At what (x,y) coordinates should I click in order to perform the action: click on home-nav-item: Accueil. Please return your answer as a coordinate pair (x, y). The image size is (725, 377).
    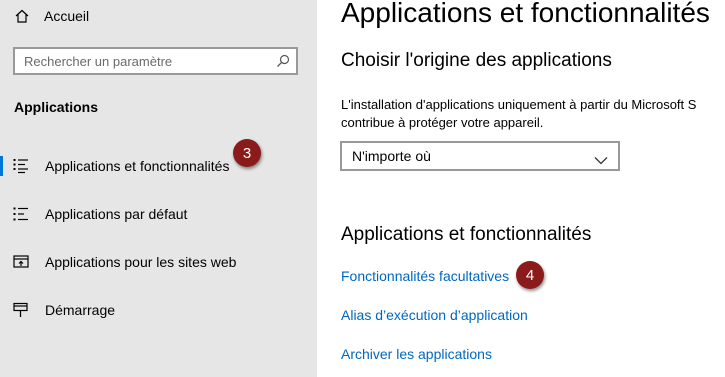
    Looking at the image, I should click on (51, 16).